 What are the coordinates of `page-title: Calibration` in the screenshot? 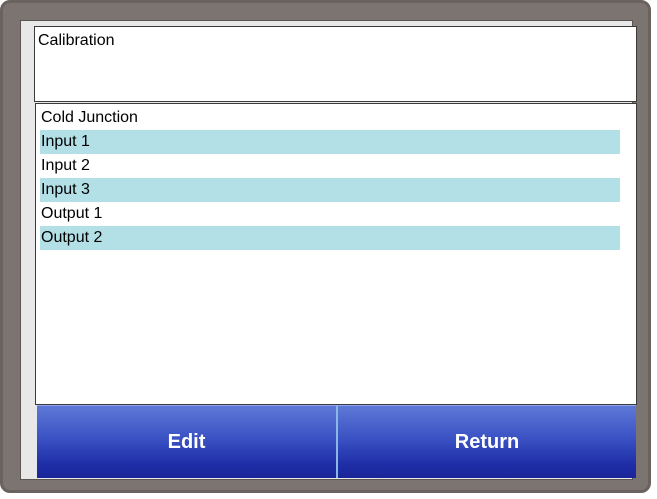 It's located at (76, 40).